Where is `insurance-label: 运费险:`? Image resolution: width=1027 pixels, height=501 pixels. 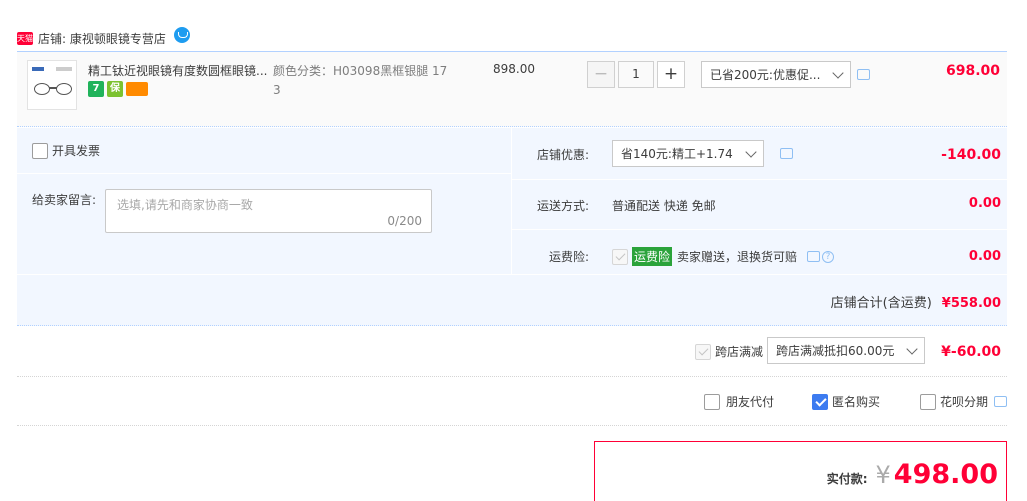 insurance-label: 运费险: is located at coordinates (569, 257).